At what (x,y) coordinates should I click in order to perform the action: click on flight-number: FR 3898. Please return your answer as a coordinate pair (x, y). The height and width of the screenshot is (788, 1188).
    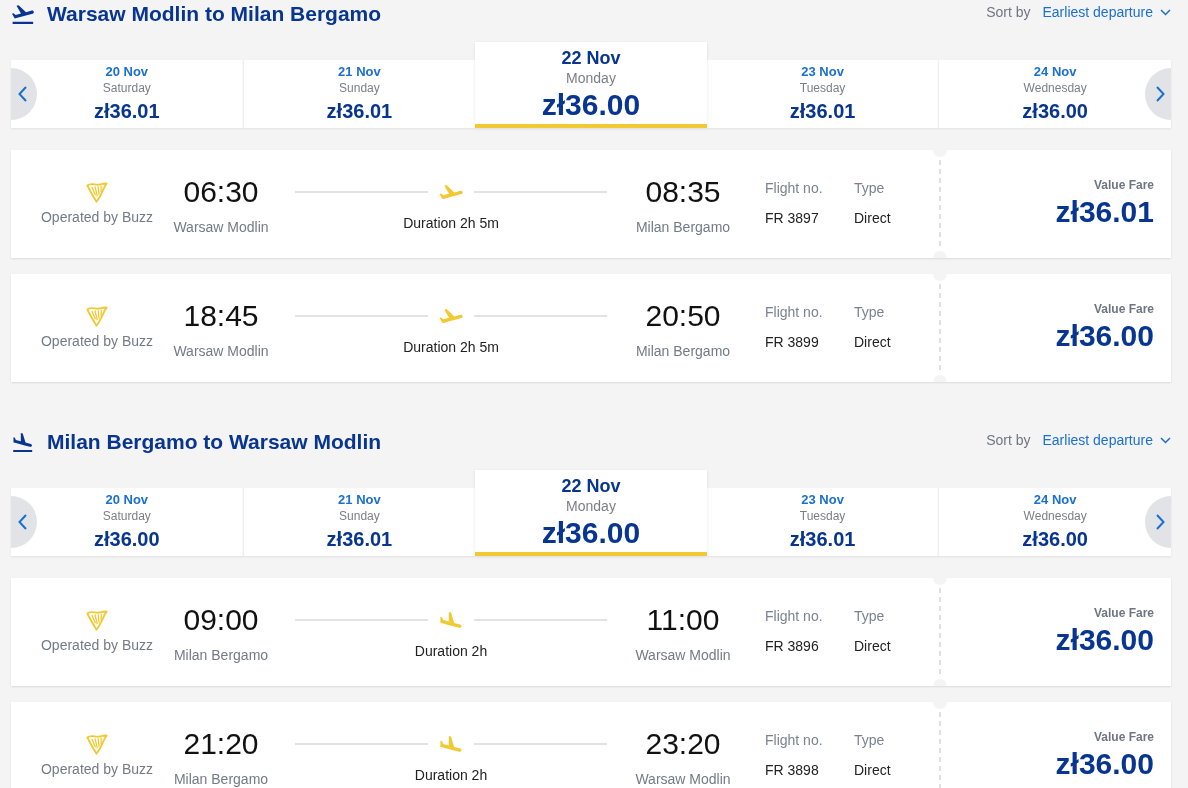
    Looking at the image, I should click on (792, 770).